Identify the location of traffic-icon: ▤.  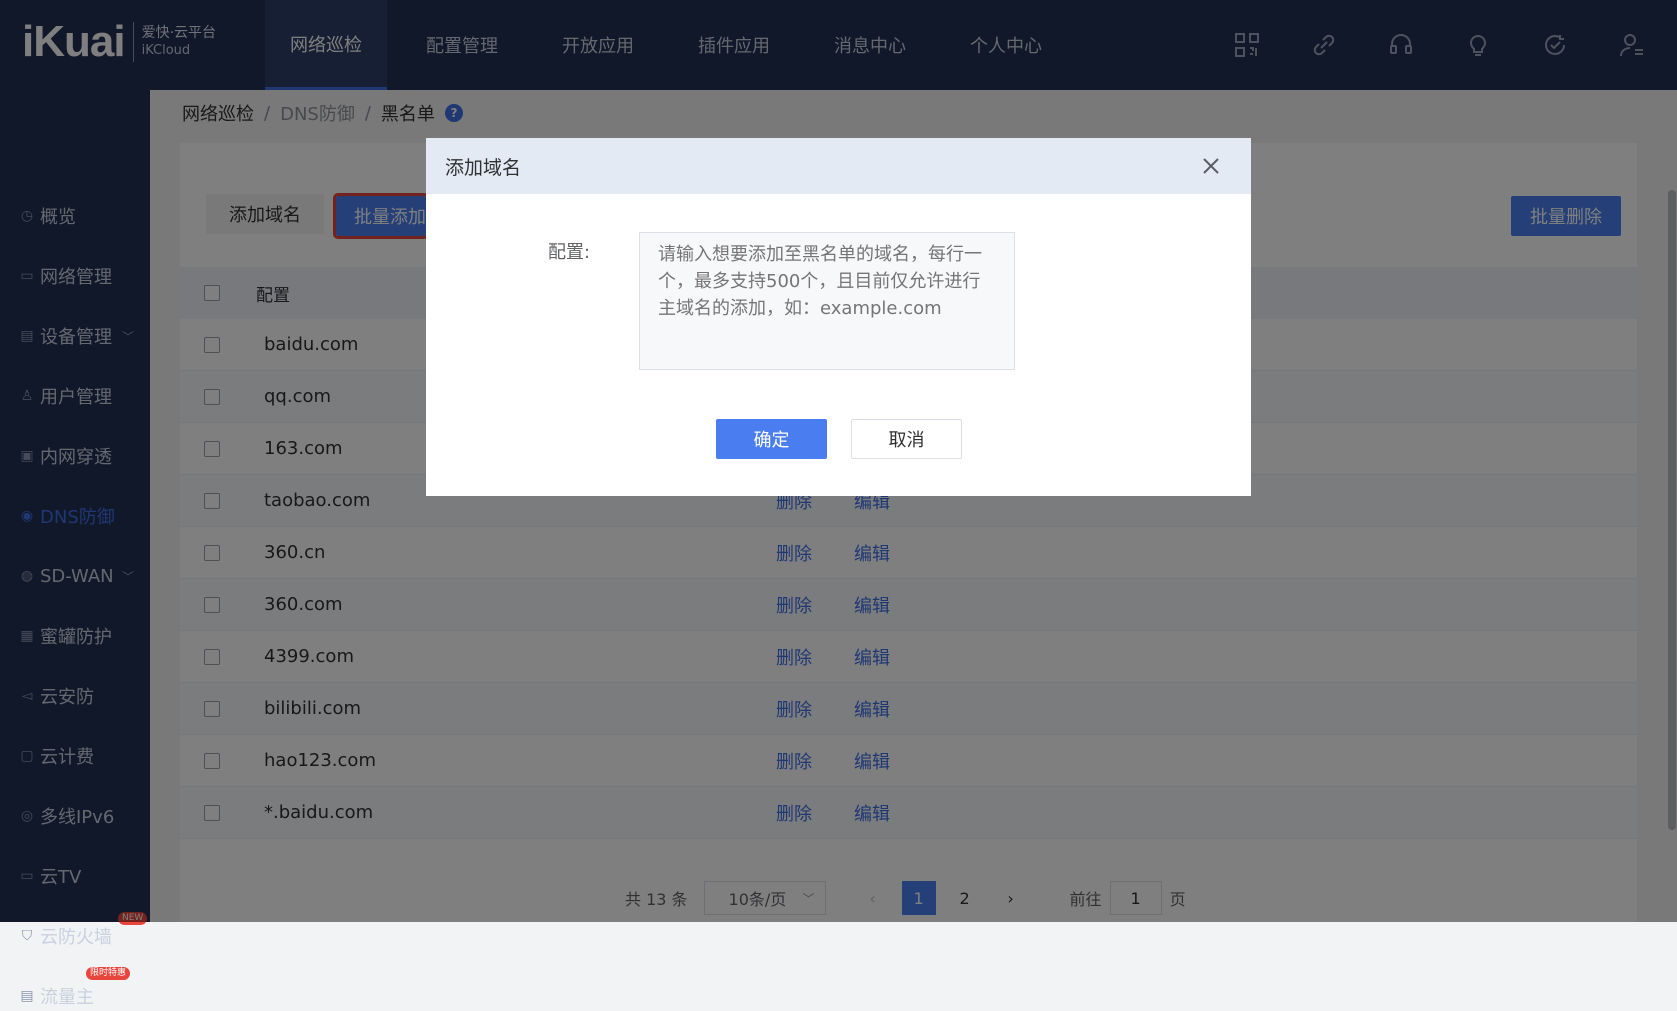
(27, 996).